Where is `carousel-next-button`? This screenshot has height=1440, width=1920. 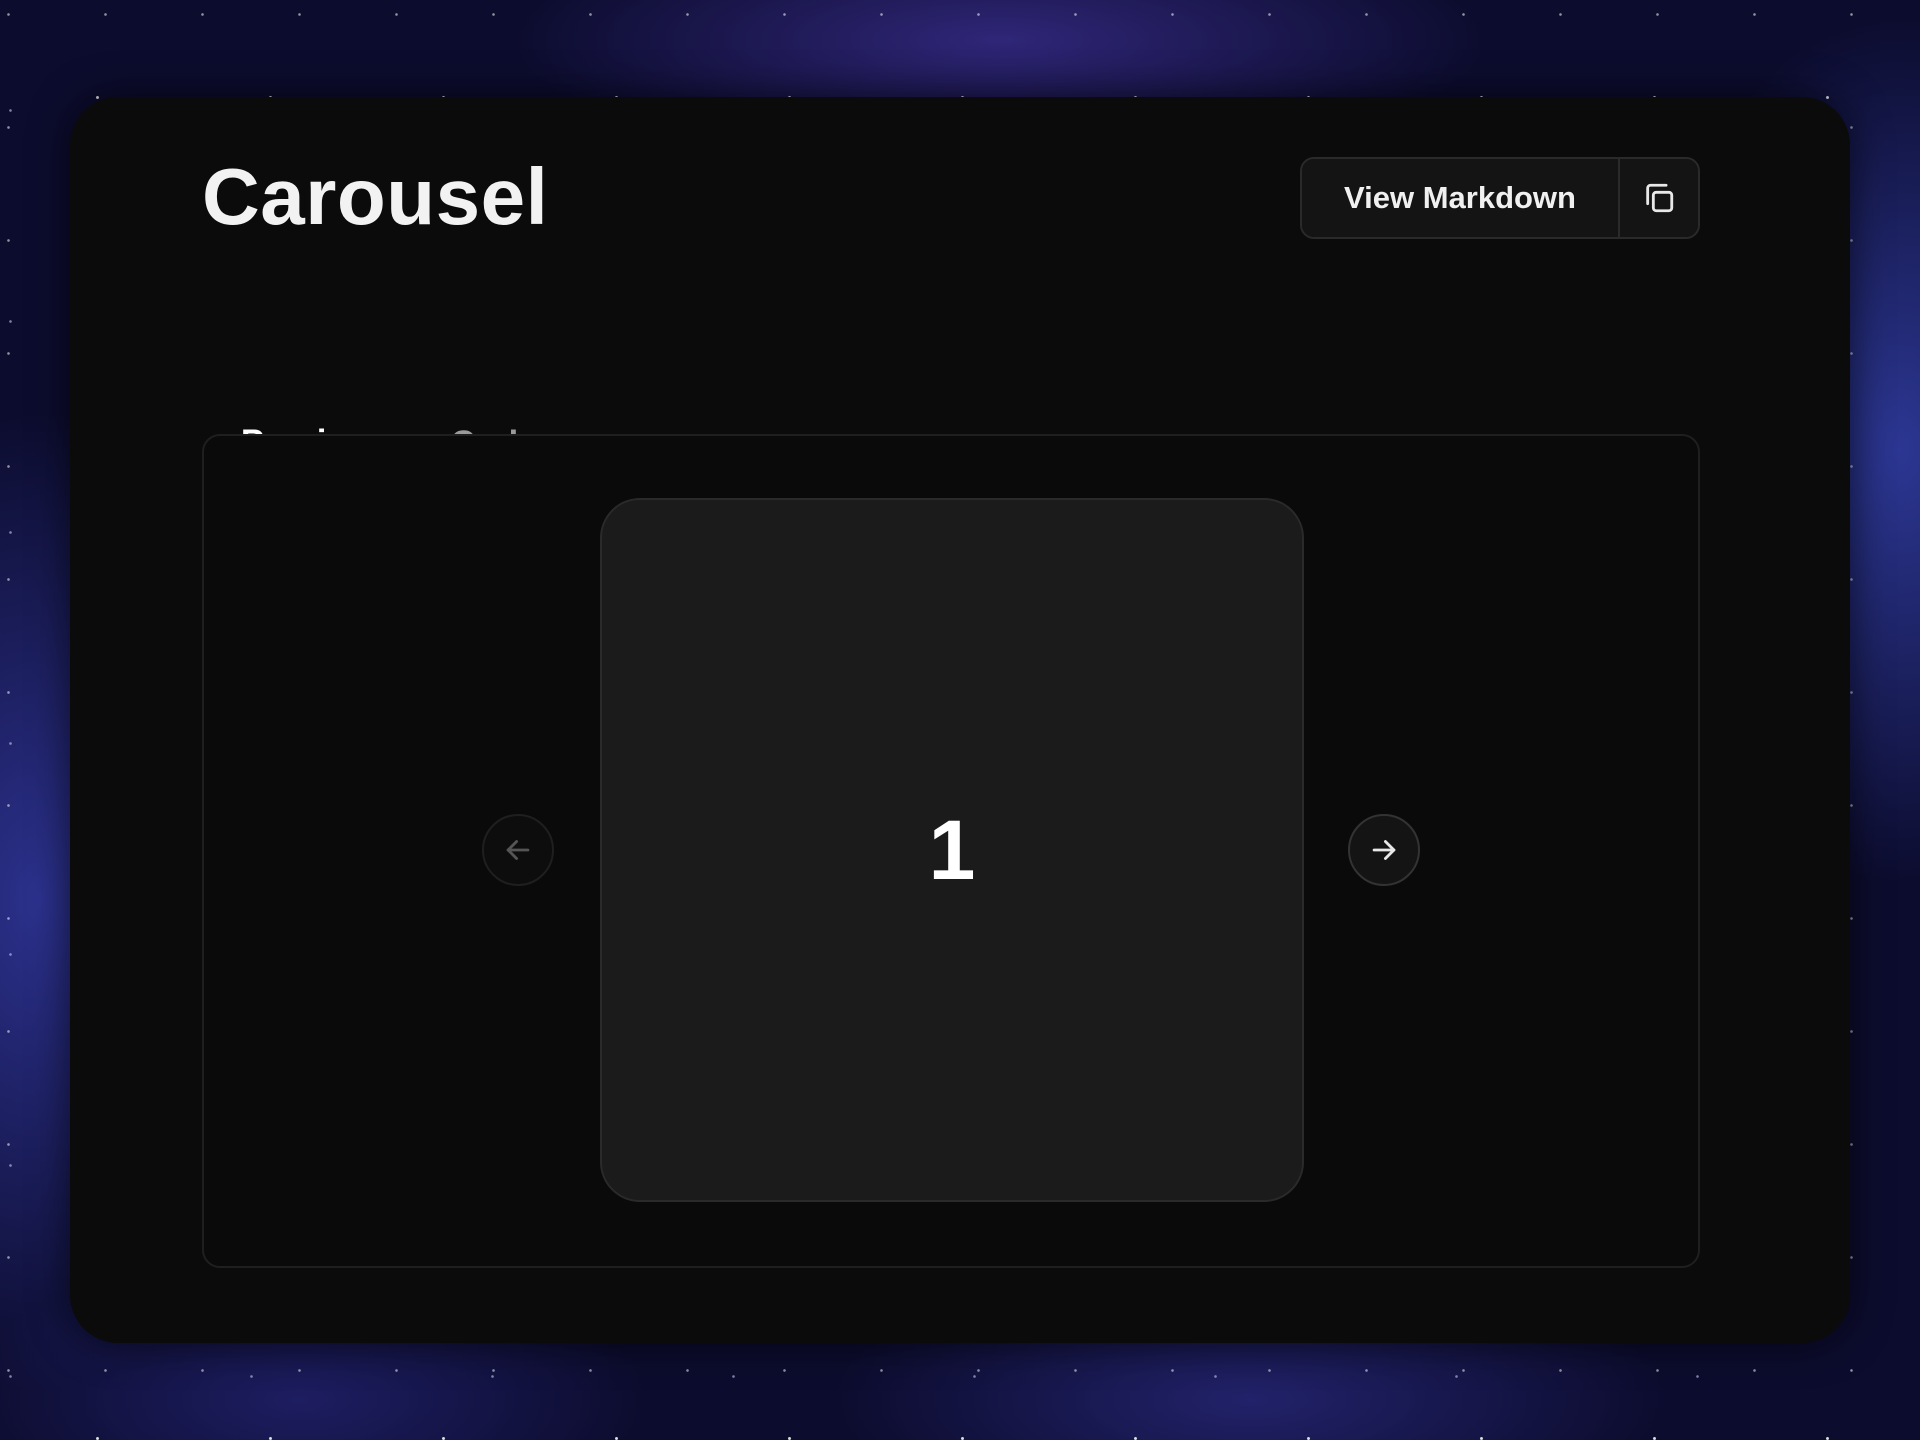 carousel-next-button is located at coordinates (1384, 850).